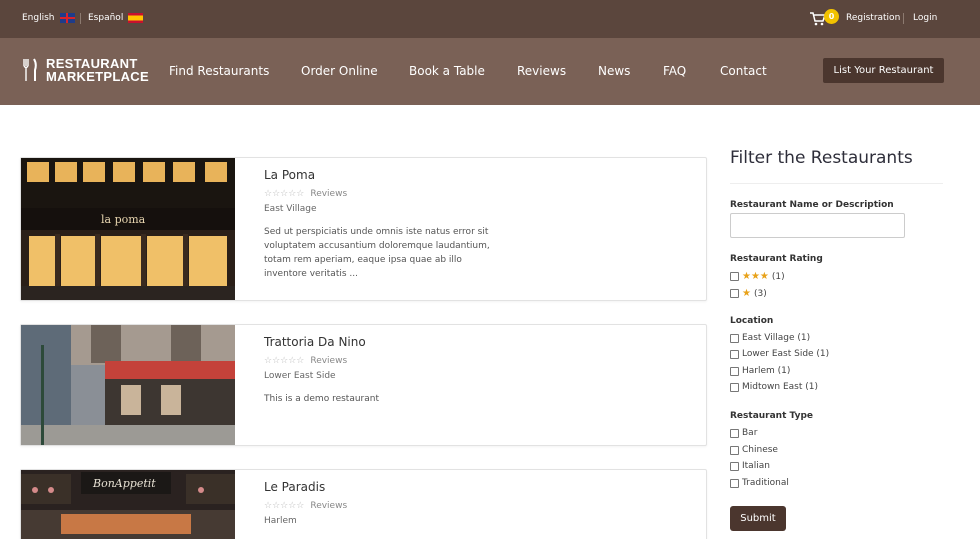 Image resolution: width=980 pixels, height=539 pixels. Describe the element at coordinates (765, 483) in the screenshot. I see `option-label: Traditional` at that location.